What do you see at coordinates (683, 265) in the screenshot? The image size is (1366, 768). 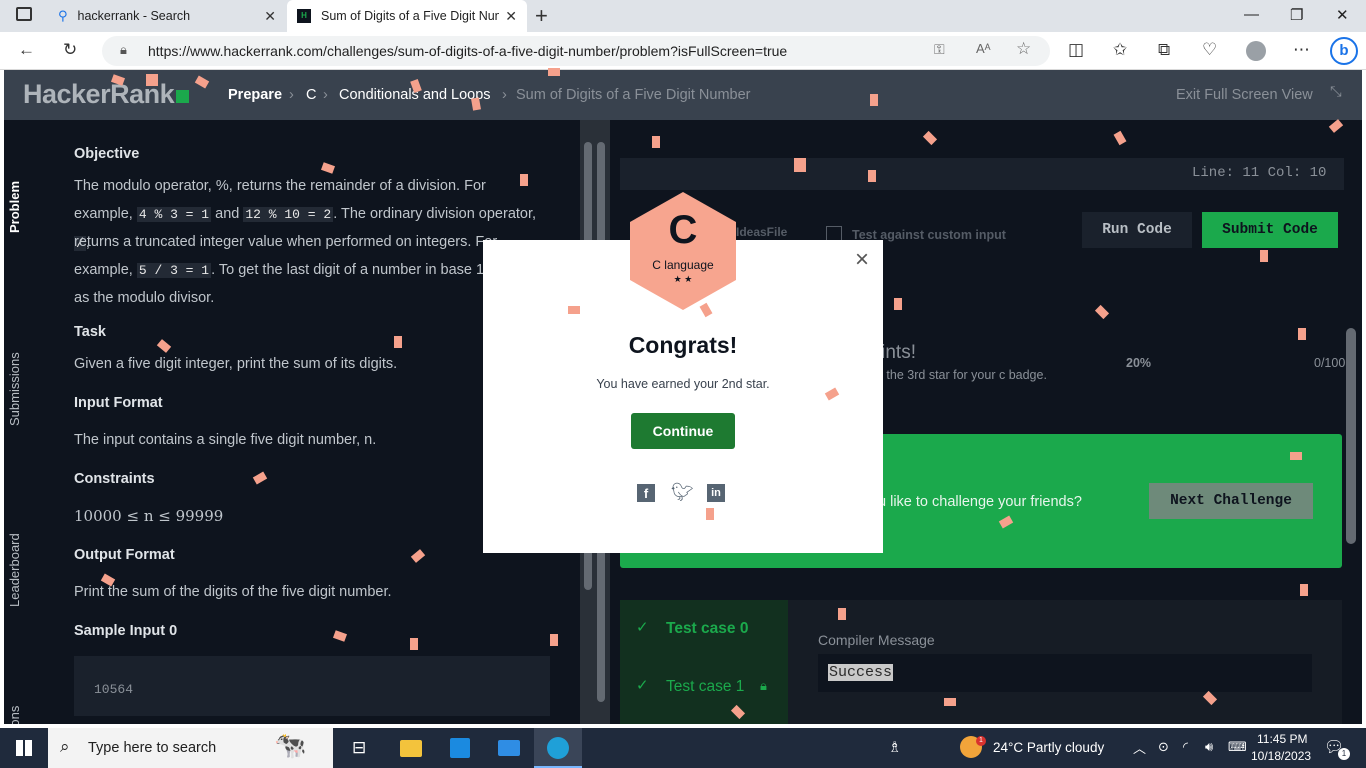 I see `badge-label: C language` at bounding box center [683, 265].